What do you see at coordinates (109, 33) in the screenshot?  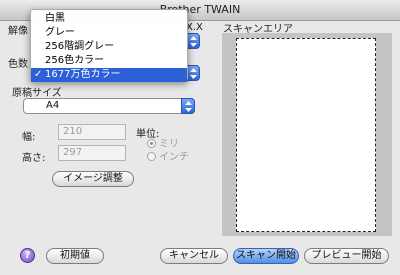 I see `menu-item-gray: グレー` at bounding box center [109, 33].